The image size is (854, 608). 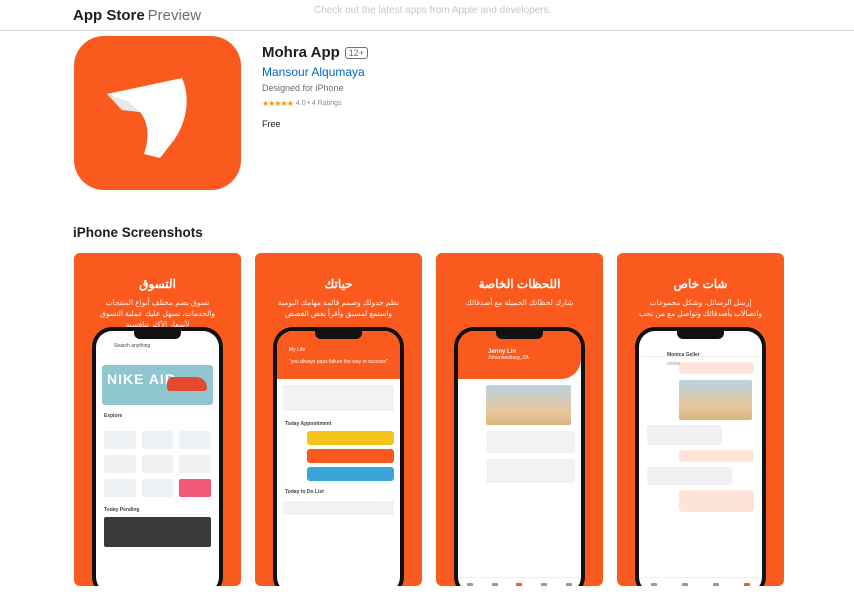 What do you see at coordinates (356, 52) in the screenshot?
I see `age-rating-badge: 12+` at bounding box center [356, 52].